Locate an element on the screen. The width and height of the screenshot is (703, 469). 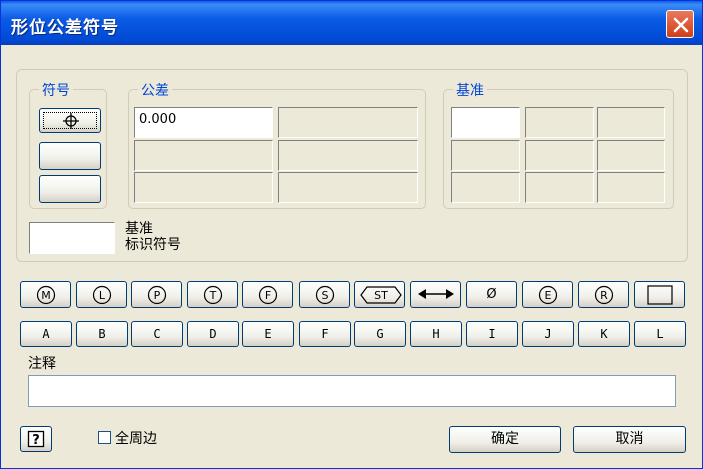
s-circle-icon: S is located at coordinates (325, 295).